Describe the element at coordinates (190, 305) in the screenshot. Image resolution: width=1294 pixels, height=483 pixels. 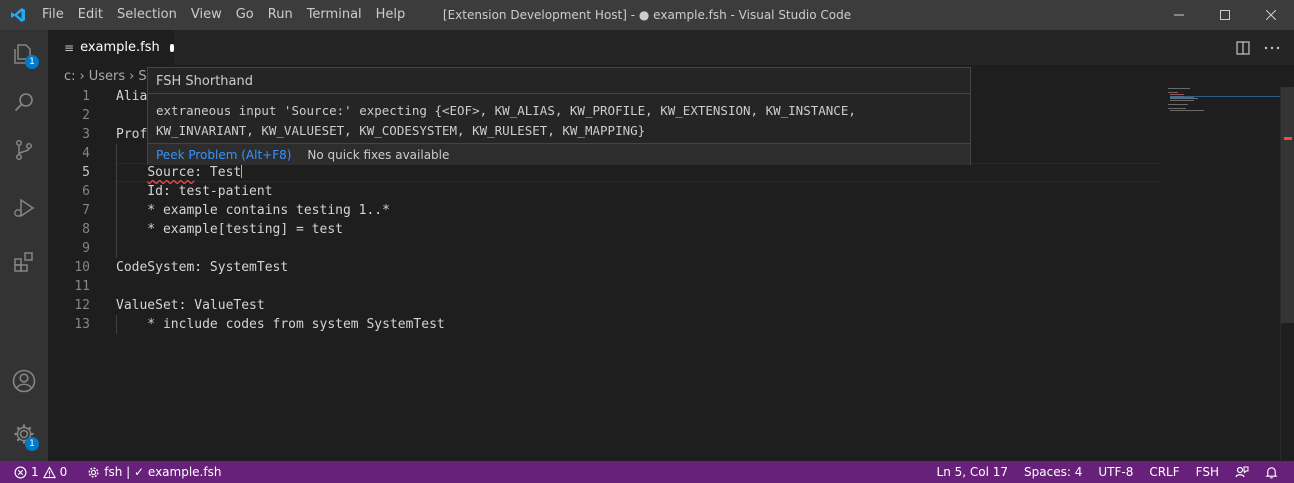
I see `code-line: ValueSet: ValueTest` at that location.